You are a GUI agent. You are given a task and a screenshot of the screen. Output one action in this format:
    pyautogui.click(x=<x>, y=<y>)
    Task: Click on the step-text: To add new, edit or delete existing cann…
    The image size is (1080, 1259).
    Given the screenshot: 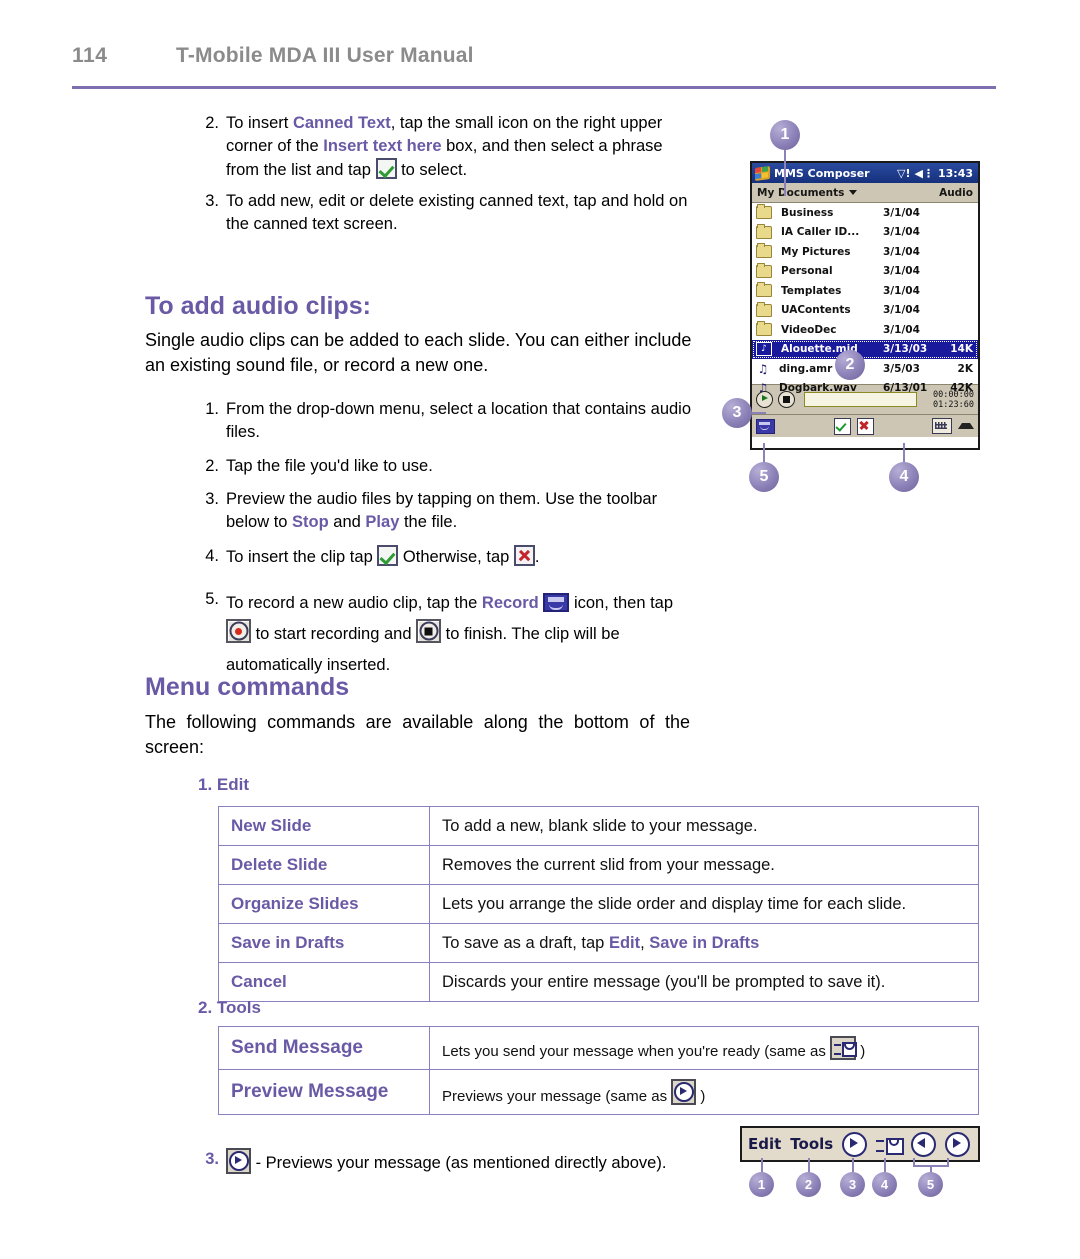 What is the action you would take?
    pyautogui.click(x=457, y=212)
    